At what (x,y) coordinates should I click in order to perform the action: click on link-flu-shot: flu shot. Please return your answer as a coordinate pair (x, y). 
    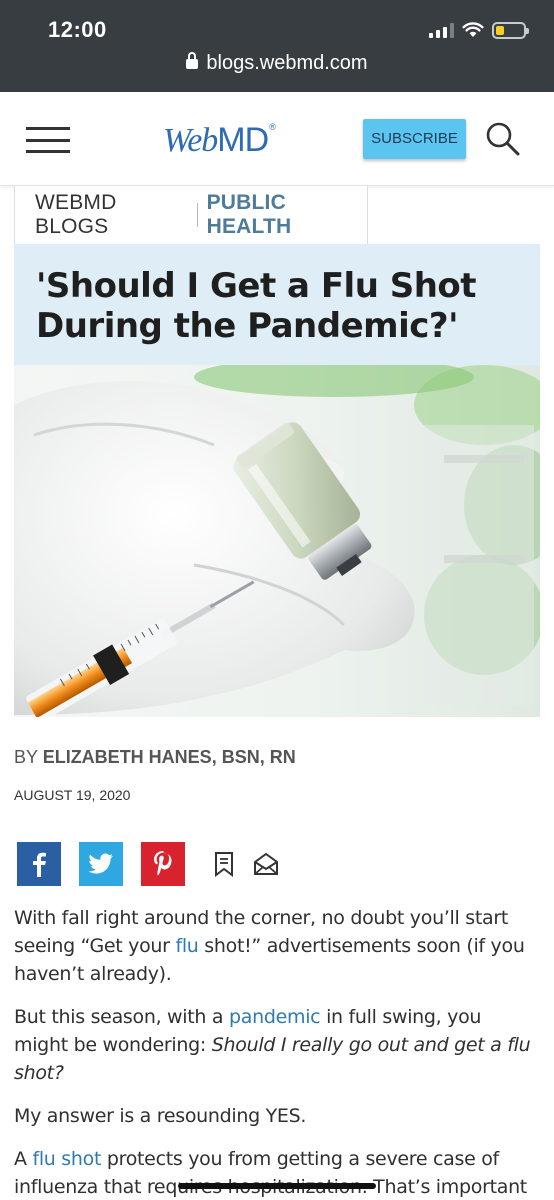
    Looking at the image, I should click on (66, 1159).